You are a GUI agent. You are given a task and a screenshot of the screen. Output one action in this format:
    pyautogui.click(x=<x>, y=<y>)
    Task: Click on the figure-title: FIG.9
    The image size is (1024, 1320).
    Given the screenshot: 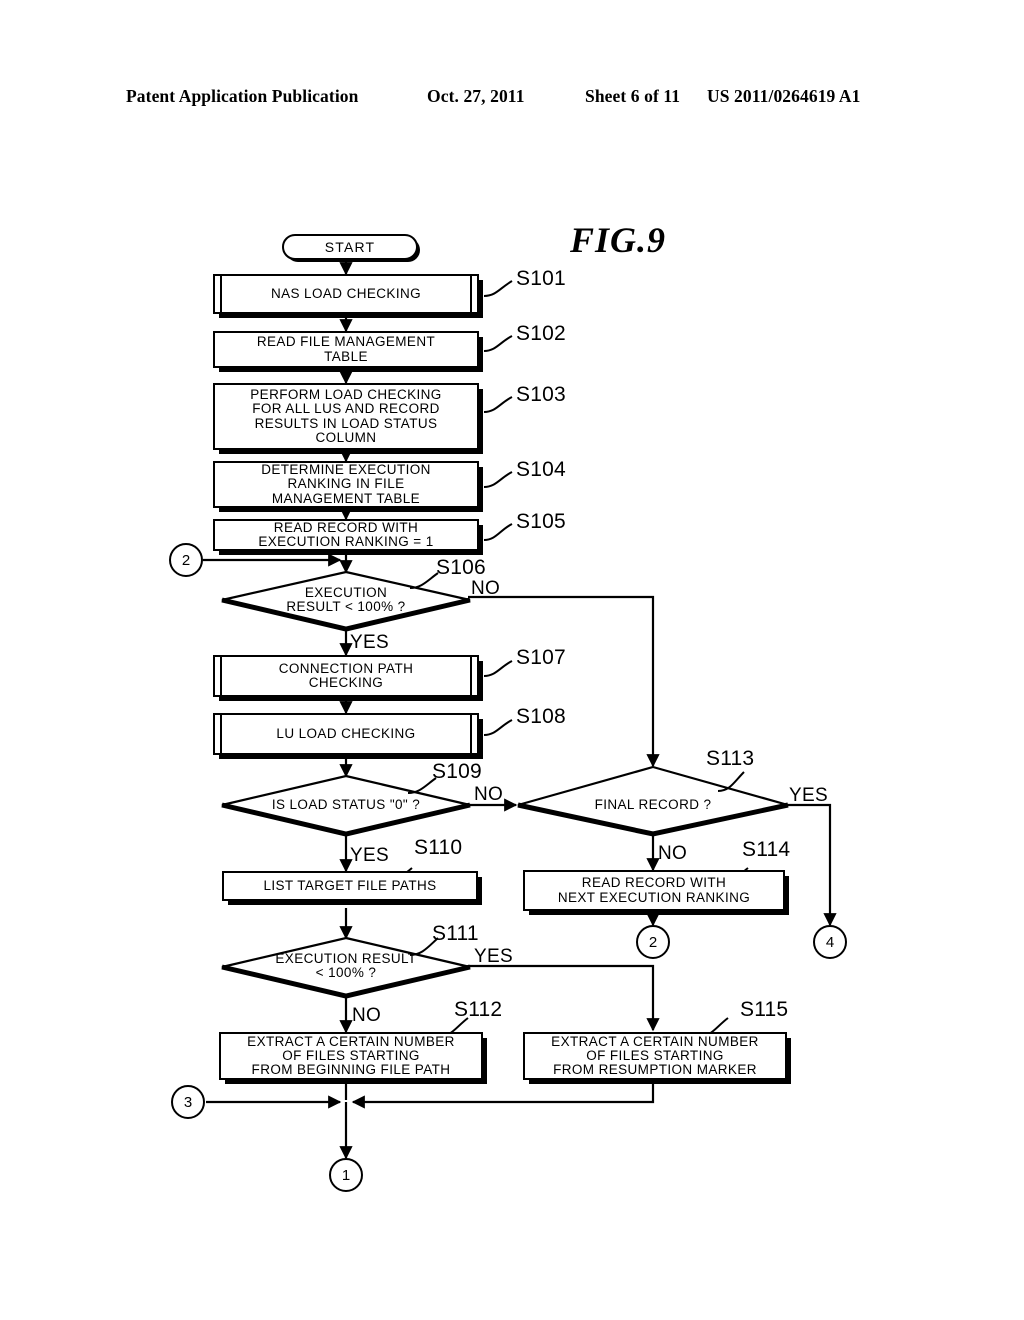 What is the action you would take?
    pyautogui.click(x=618, y=240)
    